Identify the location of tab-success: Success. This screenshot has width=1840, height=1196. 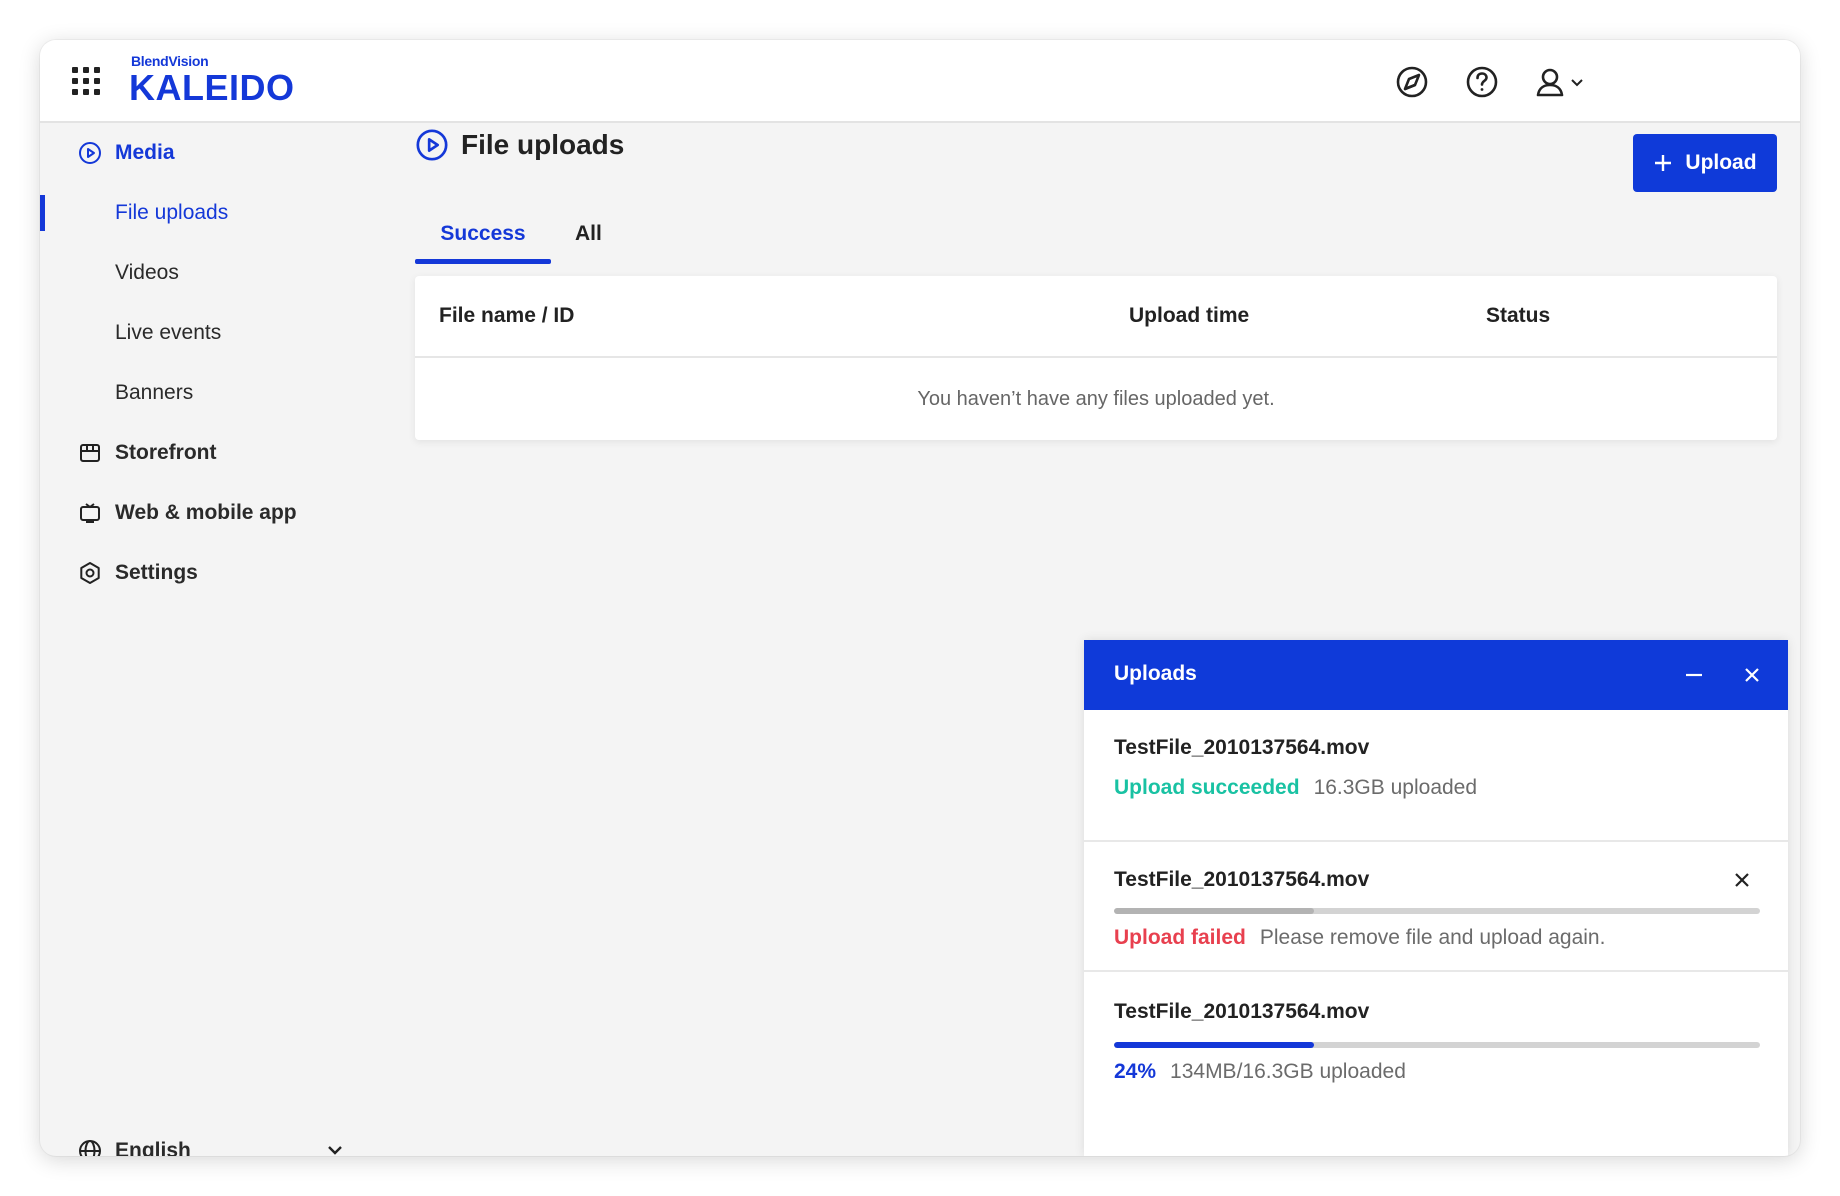
(483, 236).